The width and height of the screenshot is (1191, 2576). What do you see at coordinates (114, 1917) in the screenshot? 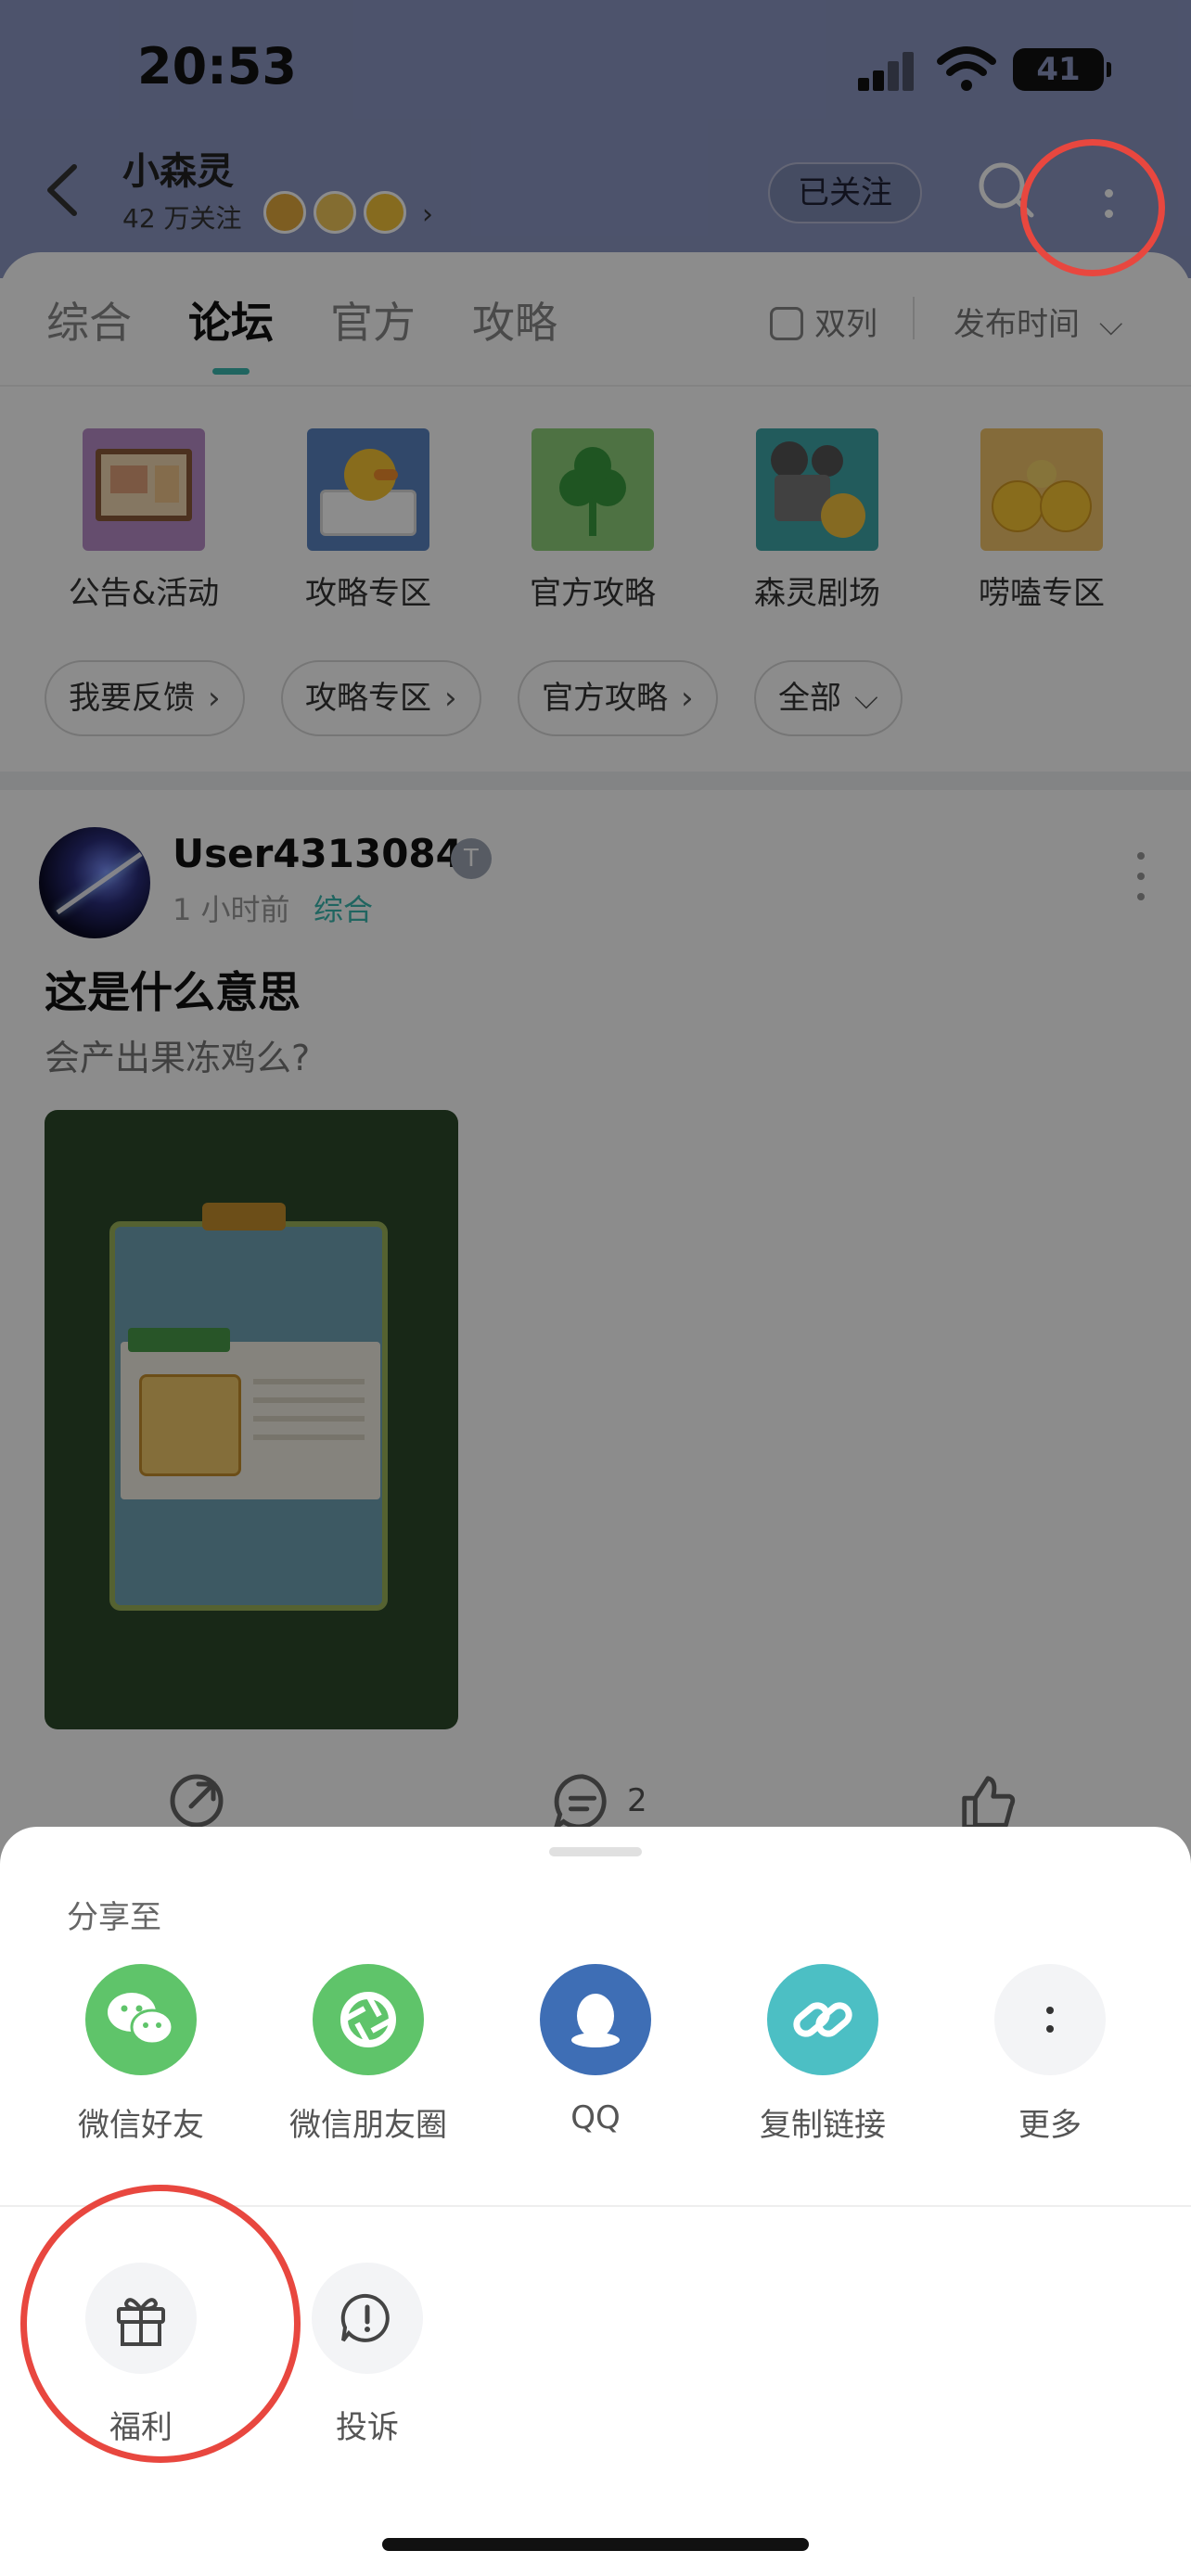
I see `share-sheet-title: 分享至` at bounding box center [114, 1917].